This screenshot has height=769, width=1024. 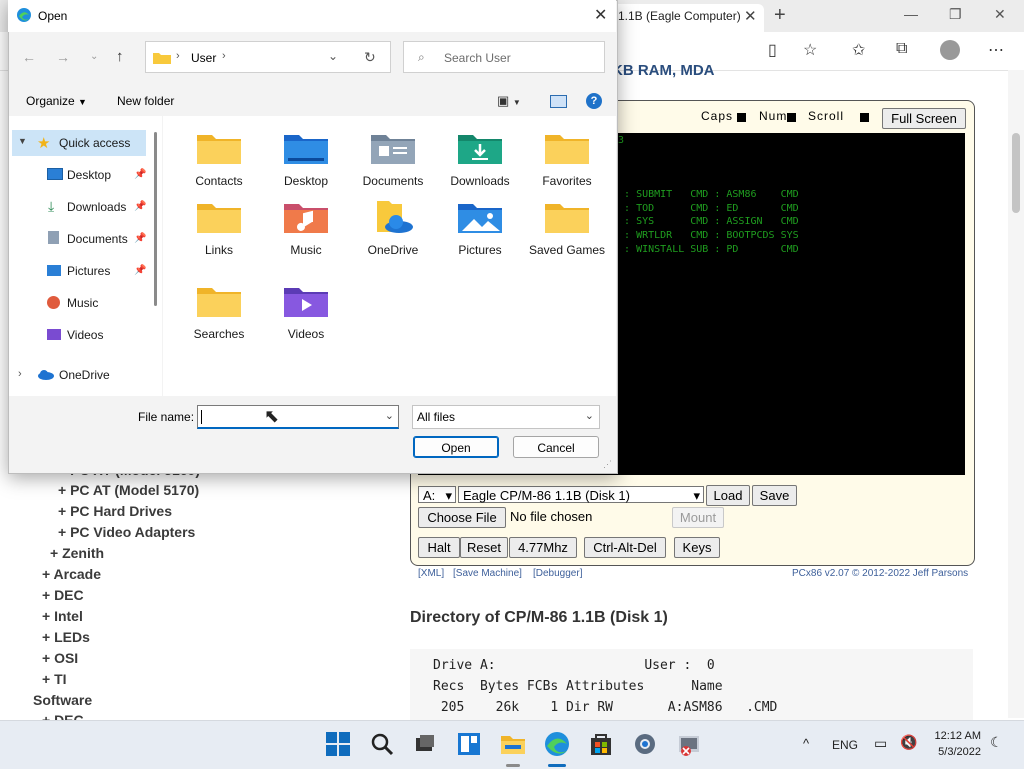 I want to click on volume-muted-icon: 🔇, so click(x=908, y=742).